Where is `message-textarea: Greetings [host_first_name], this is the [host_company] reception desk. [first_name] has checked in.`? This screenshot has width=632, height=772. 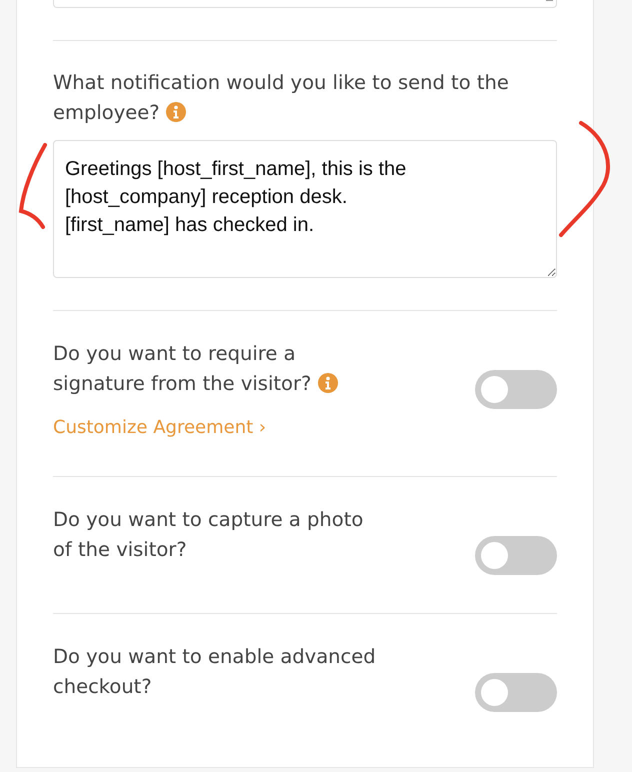 message-textarea: Greetings [host_first_name], this is the [host_company] reception desk. [first_name] has checked in. is located at coordinates (305, 209).